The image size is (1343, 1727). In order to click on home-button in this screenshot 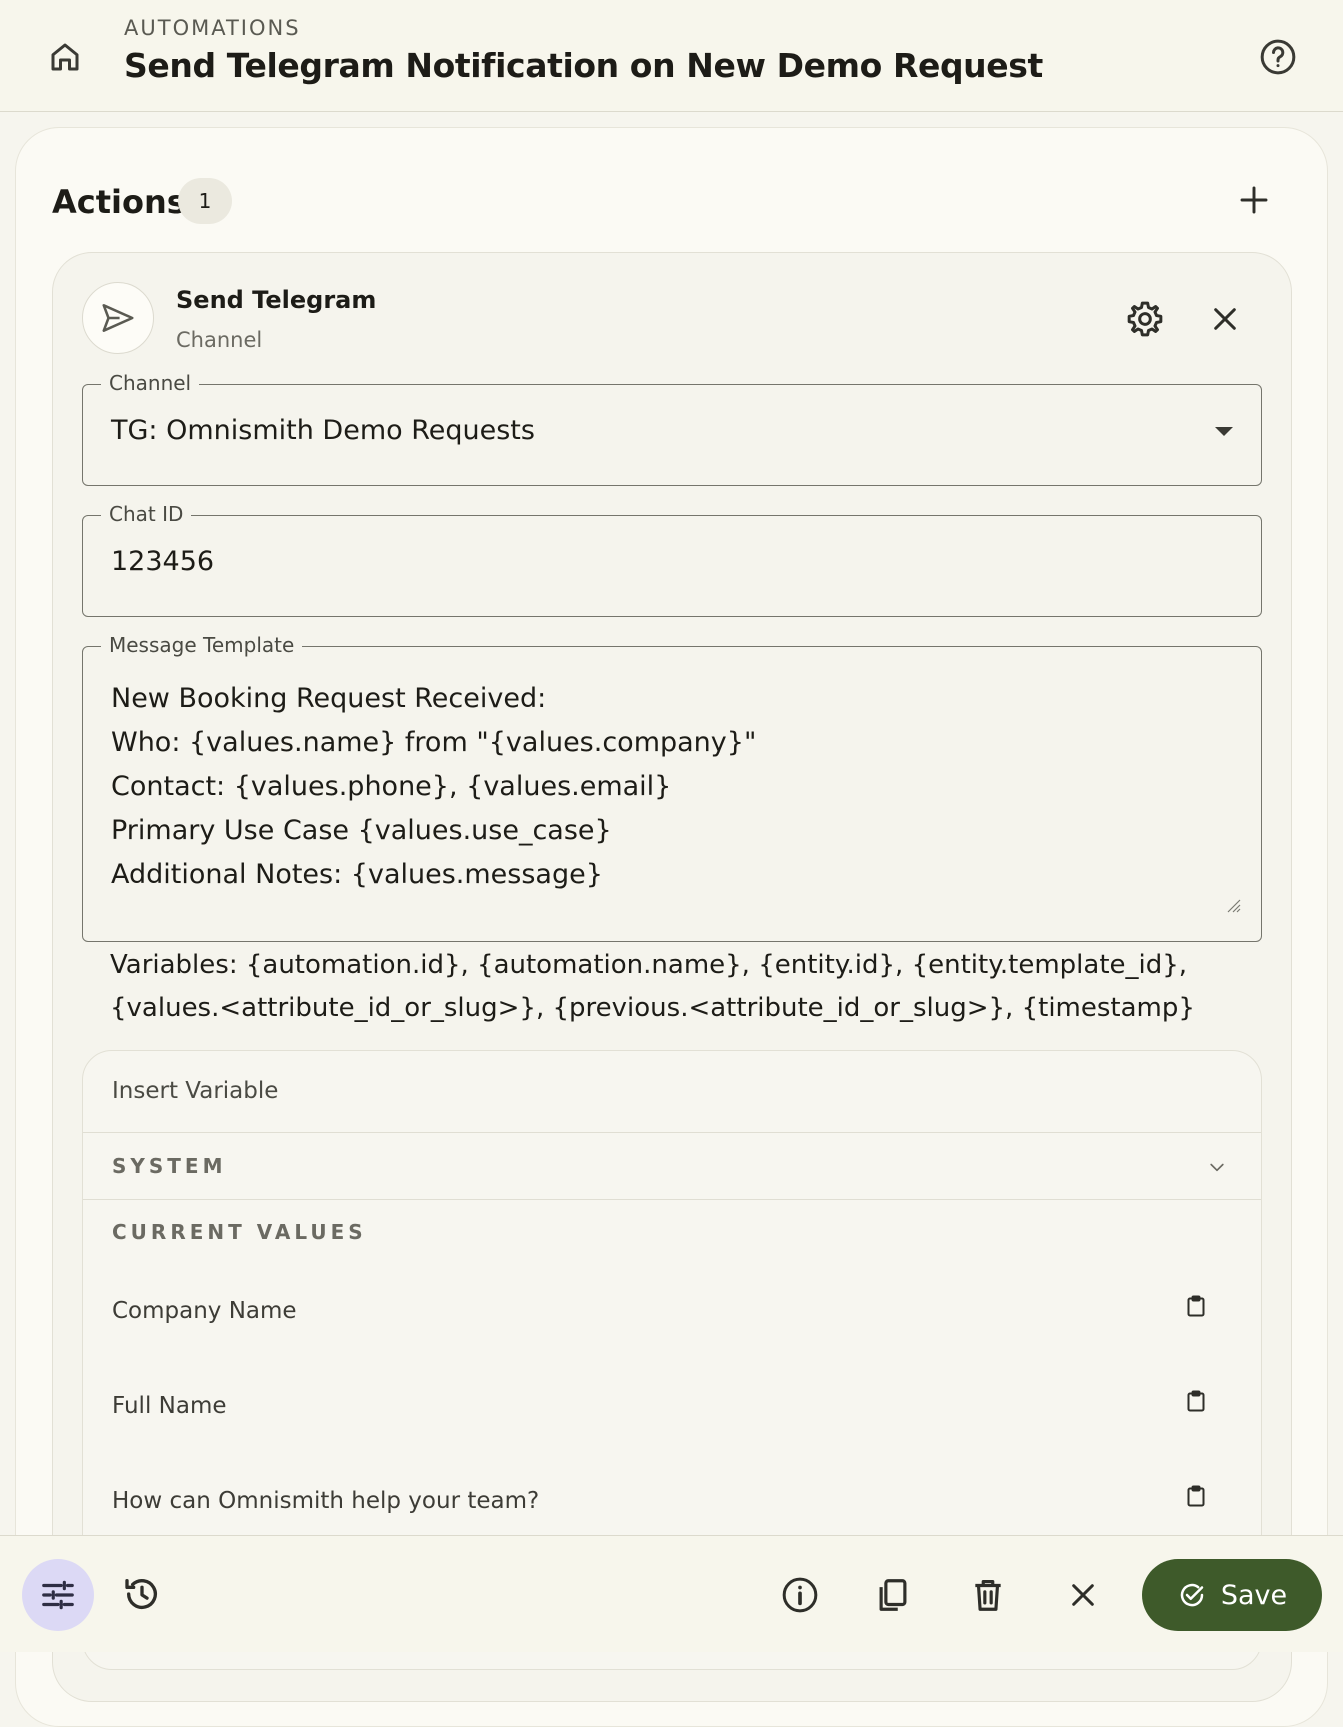, I will do `click(65, 57)`.